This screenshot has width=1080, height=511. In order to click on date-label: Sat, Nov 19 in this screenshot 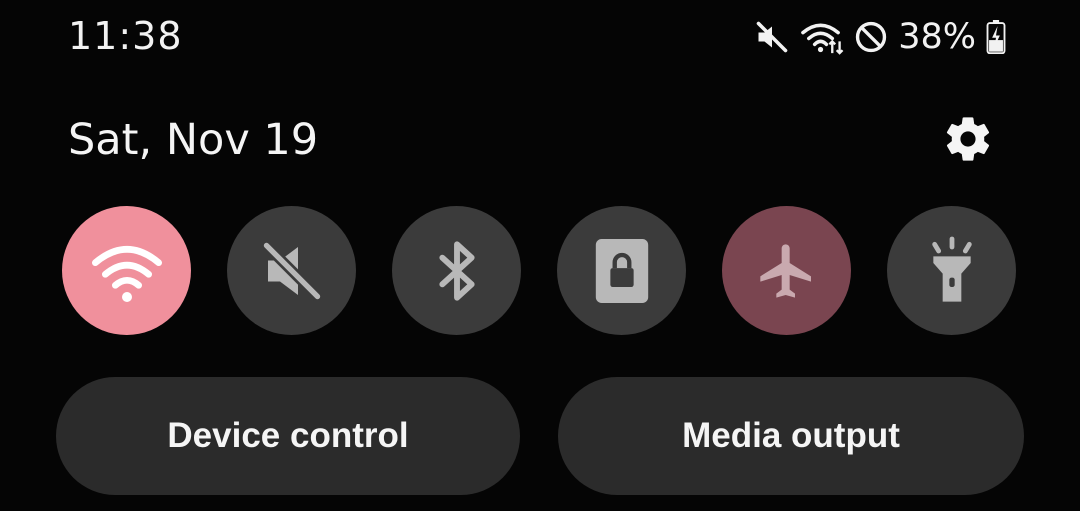, I will do `click(193, 140)`.